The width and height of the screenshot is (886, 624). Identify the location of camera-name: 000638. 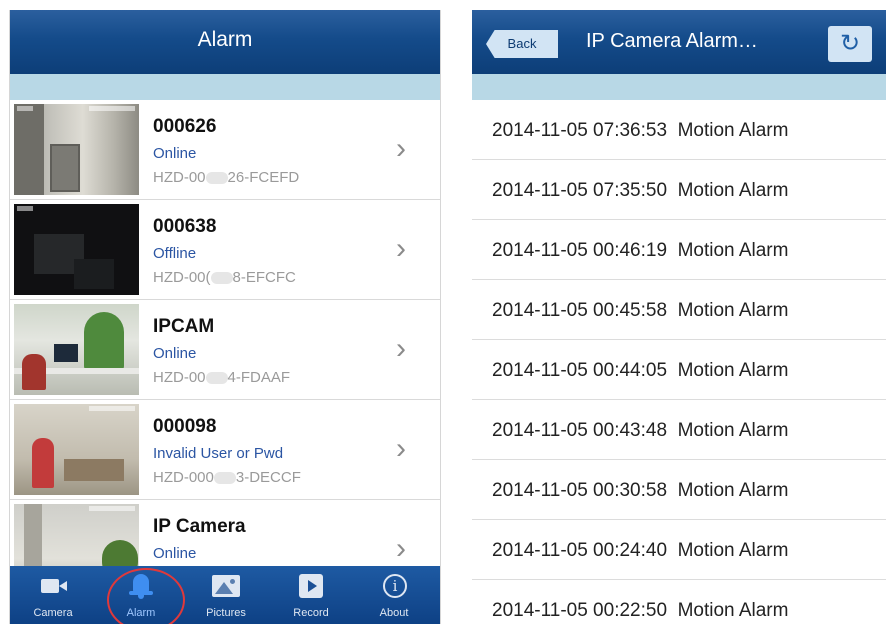
(185, 226).